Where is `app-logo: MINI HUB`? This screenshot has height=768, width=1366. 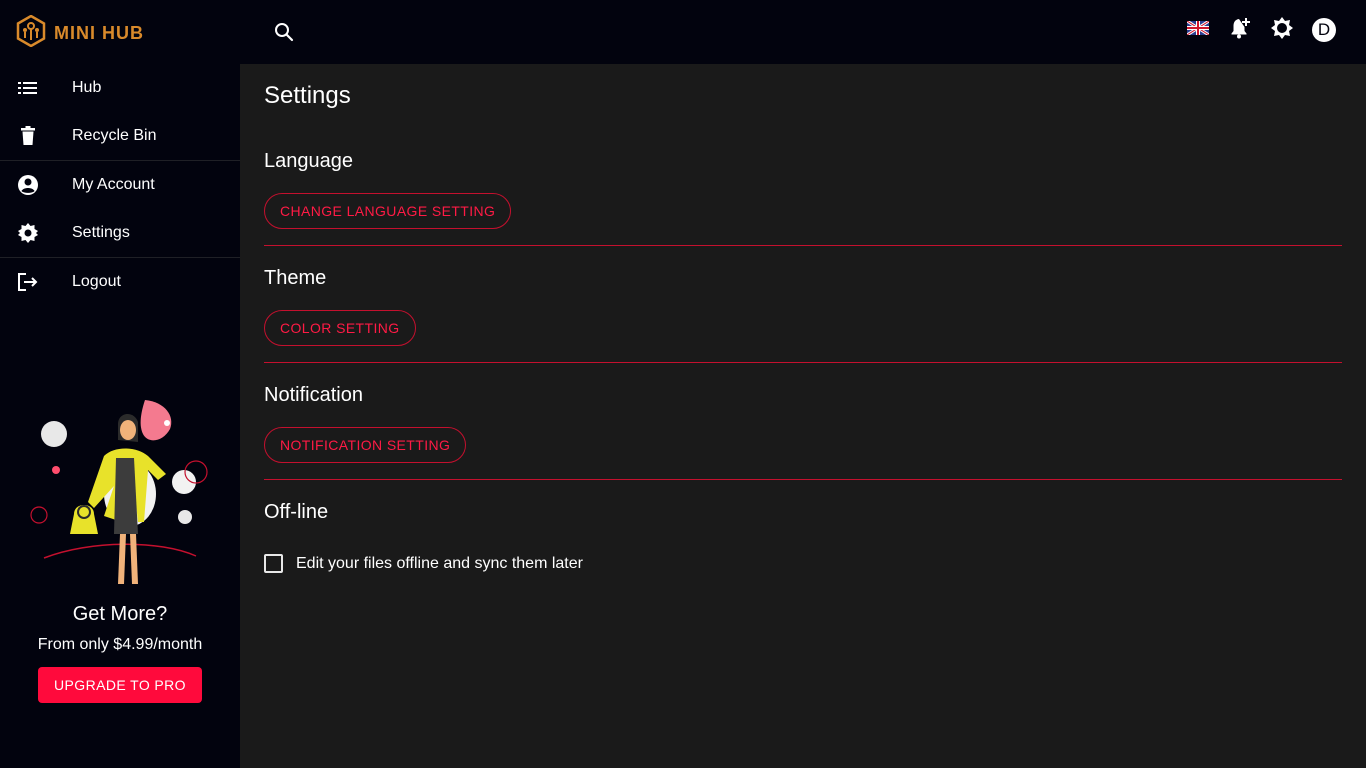 app-logo: MINI HUB is located at coordinates (80, 33).